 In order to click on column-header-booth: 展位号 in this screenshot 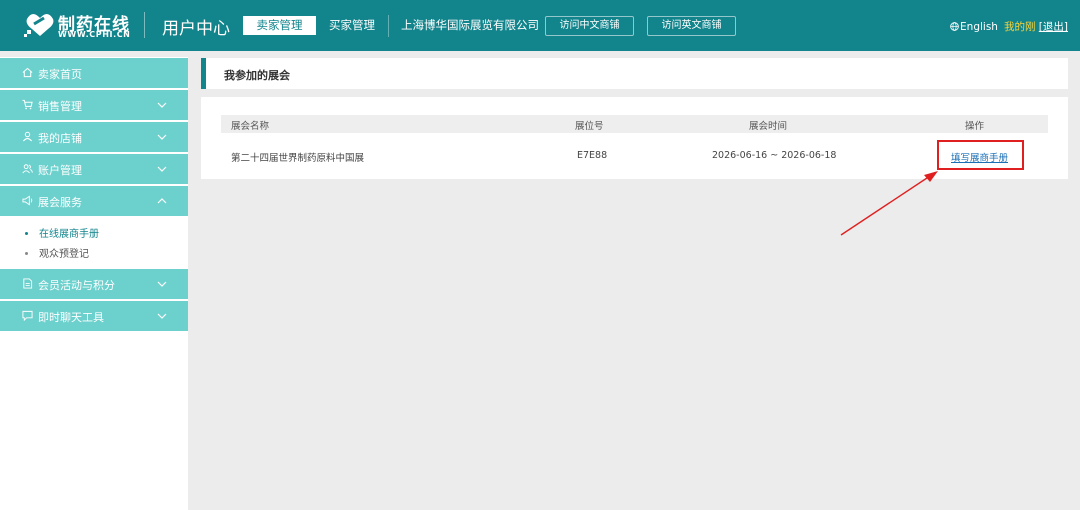, I will do `click(589, 126)`.